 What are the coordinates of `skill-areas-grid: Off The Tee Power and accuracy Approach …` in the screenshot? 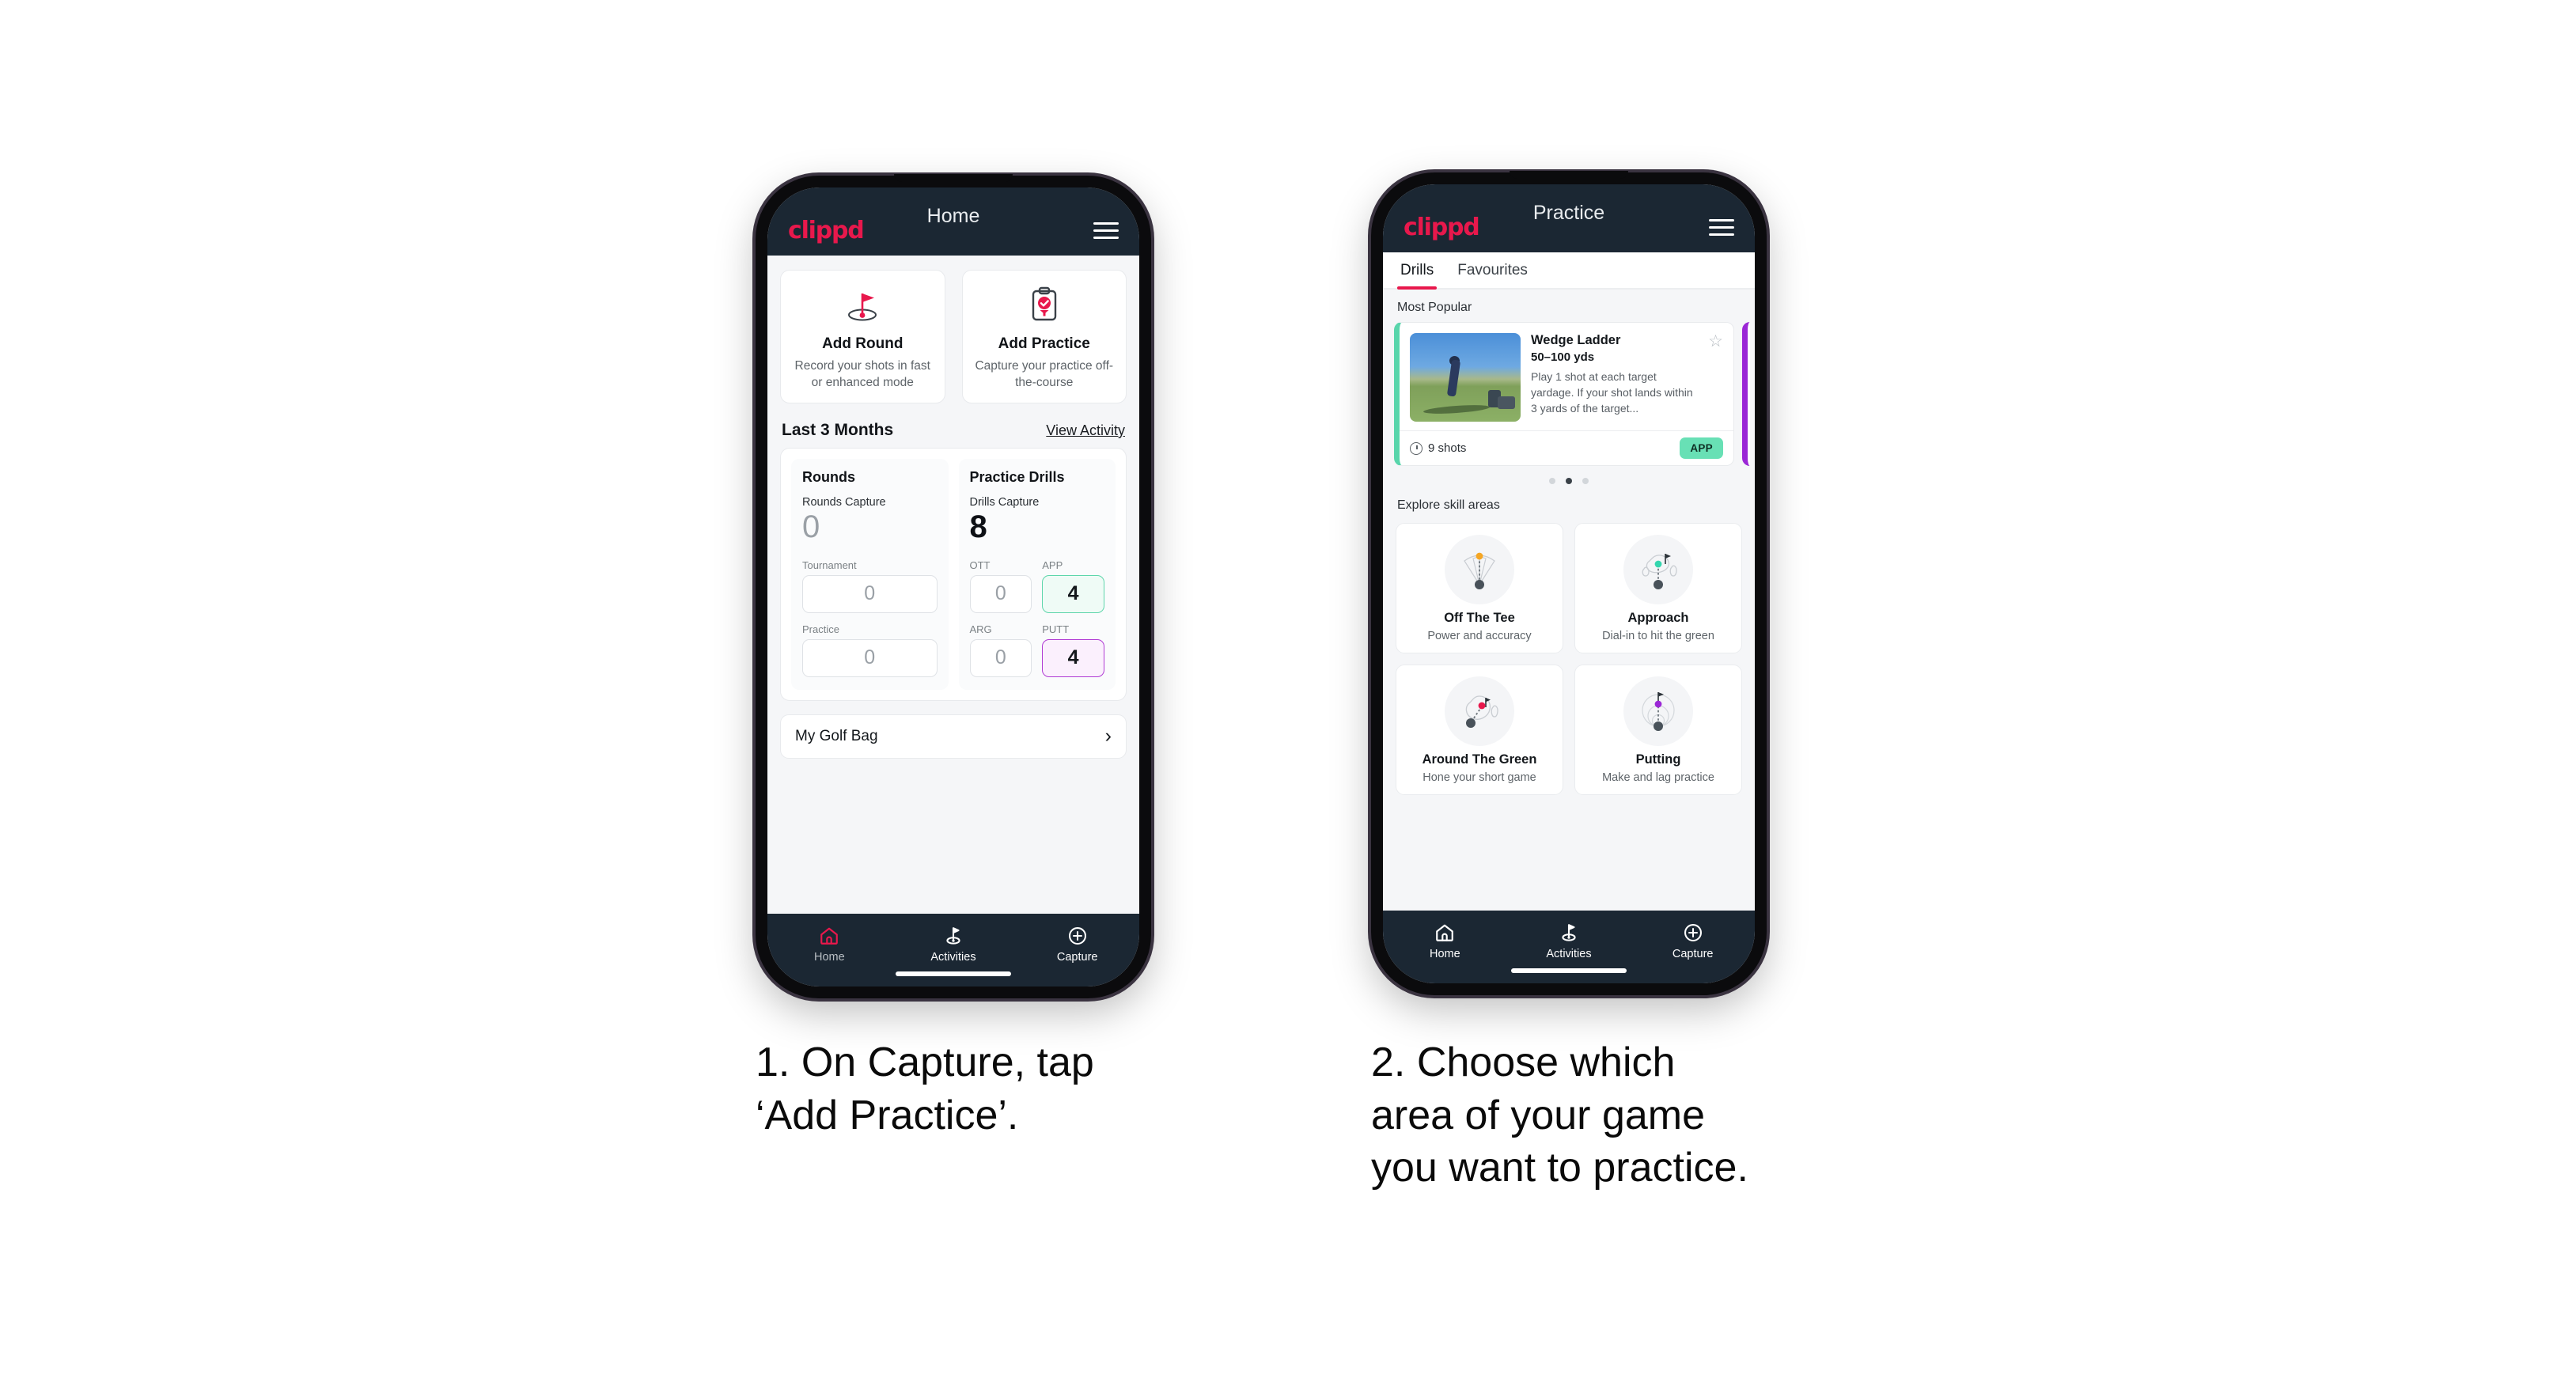 It's located at (1569, 658).